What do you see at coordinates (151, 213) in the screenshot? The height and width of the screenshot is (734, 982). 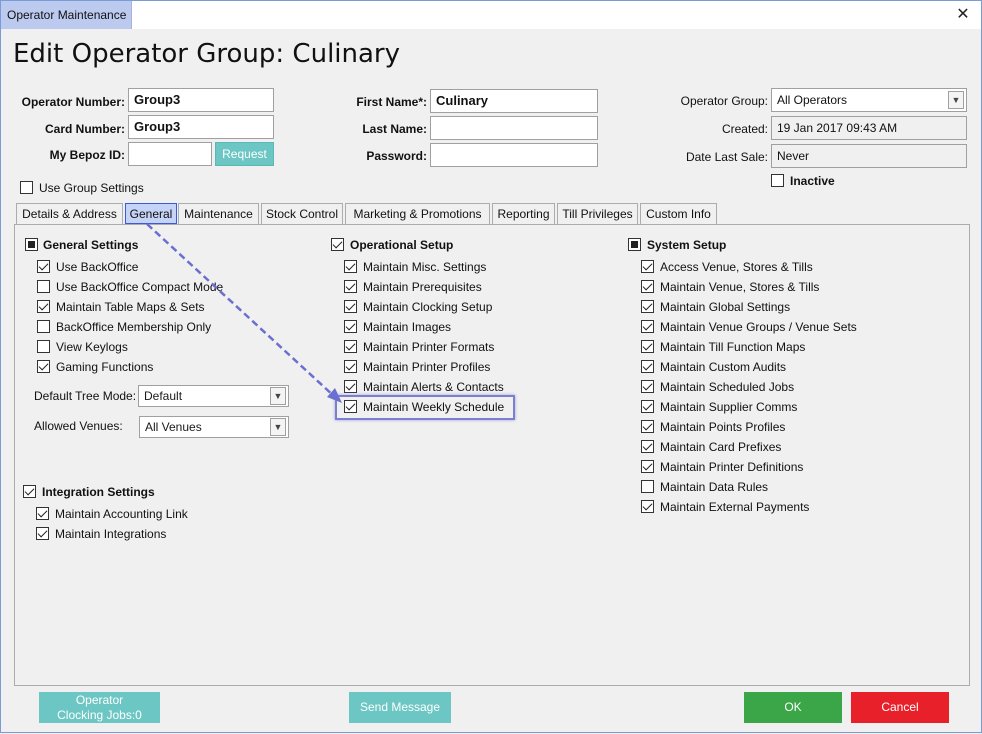 I see `tab-general: General` at bounding box center [151, 213].